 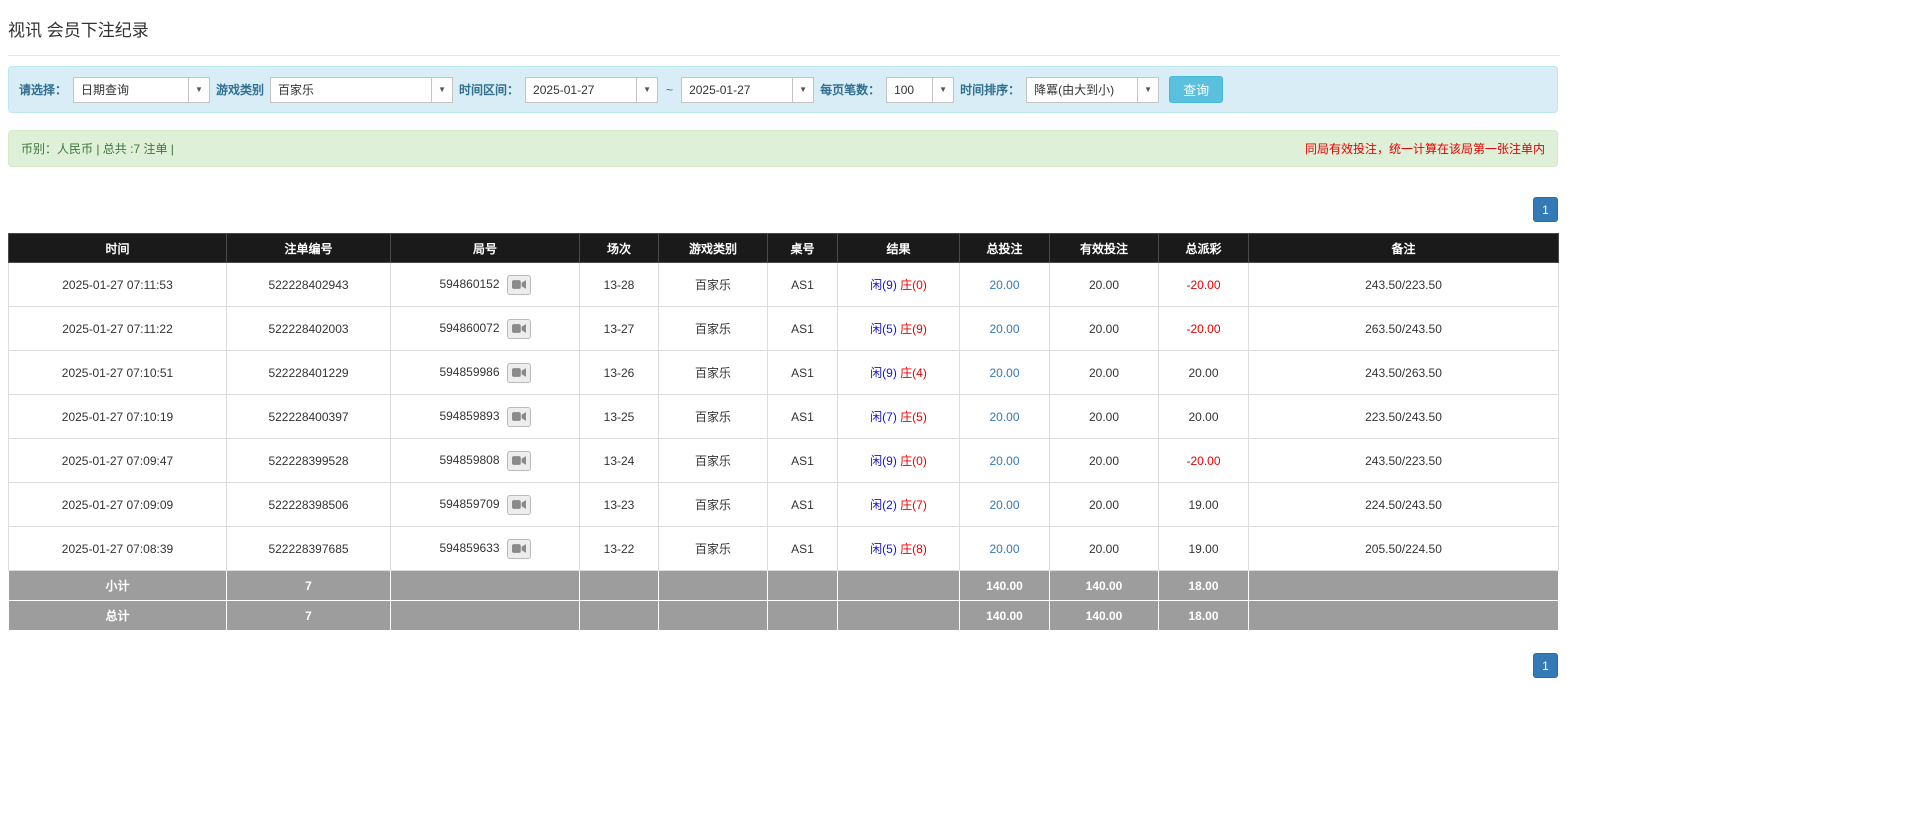 I want to click on time-sort-select: 降冪(由大到小) ▼, so click(x=1093, y=89).